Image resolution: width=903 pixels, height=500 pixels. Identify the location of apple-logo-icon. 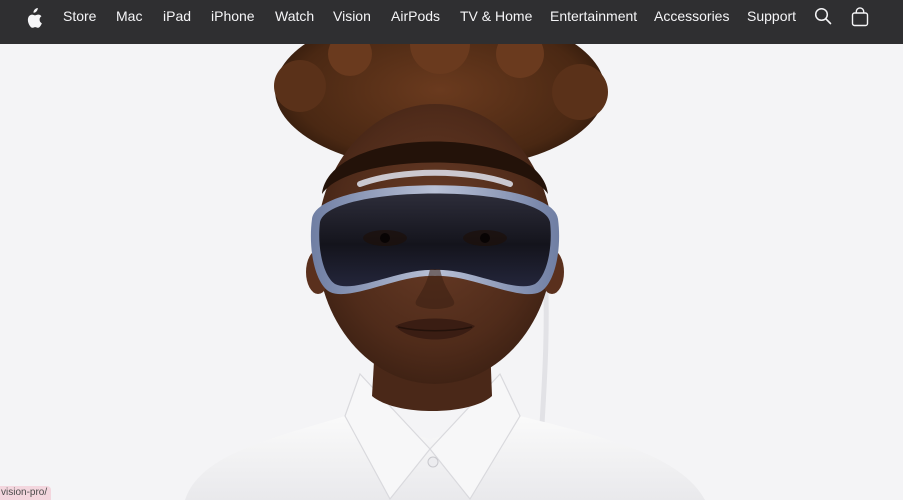
(33, 19).